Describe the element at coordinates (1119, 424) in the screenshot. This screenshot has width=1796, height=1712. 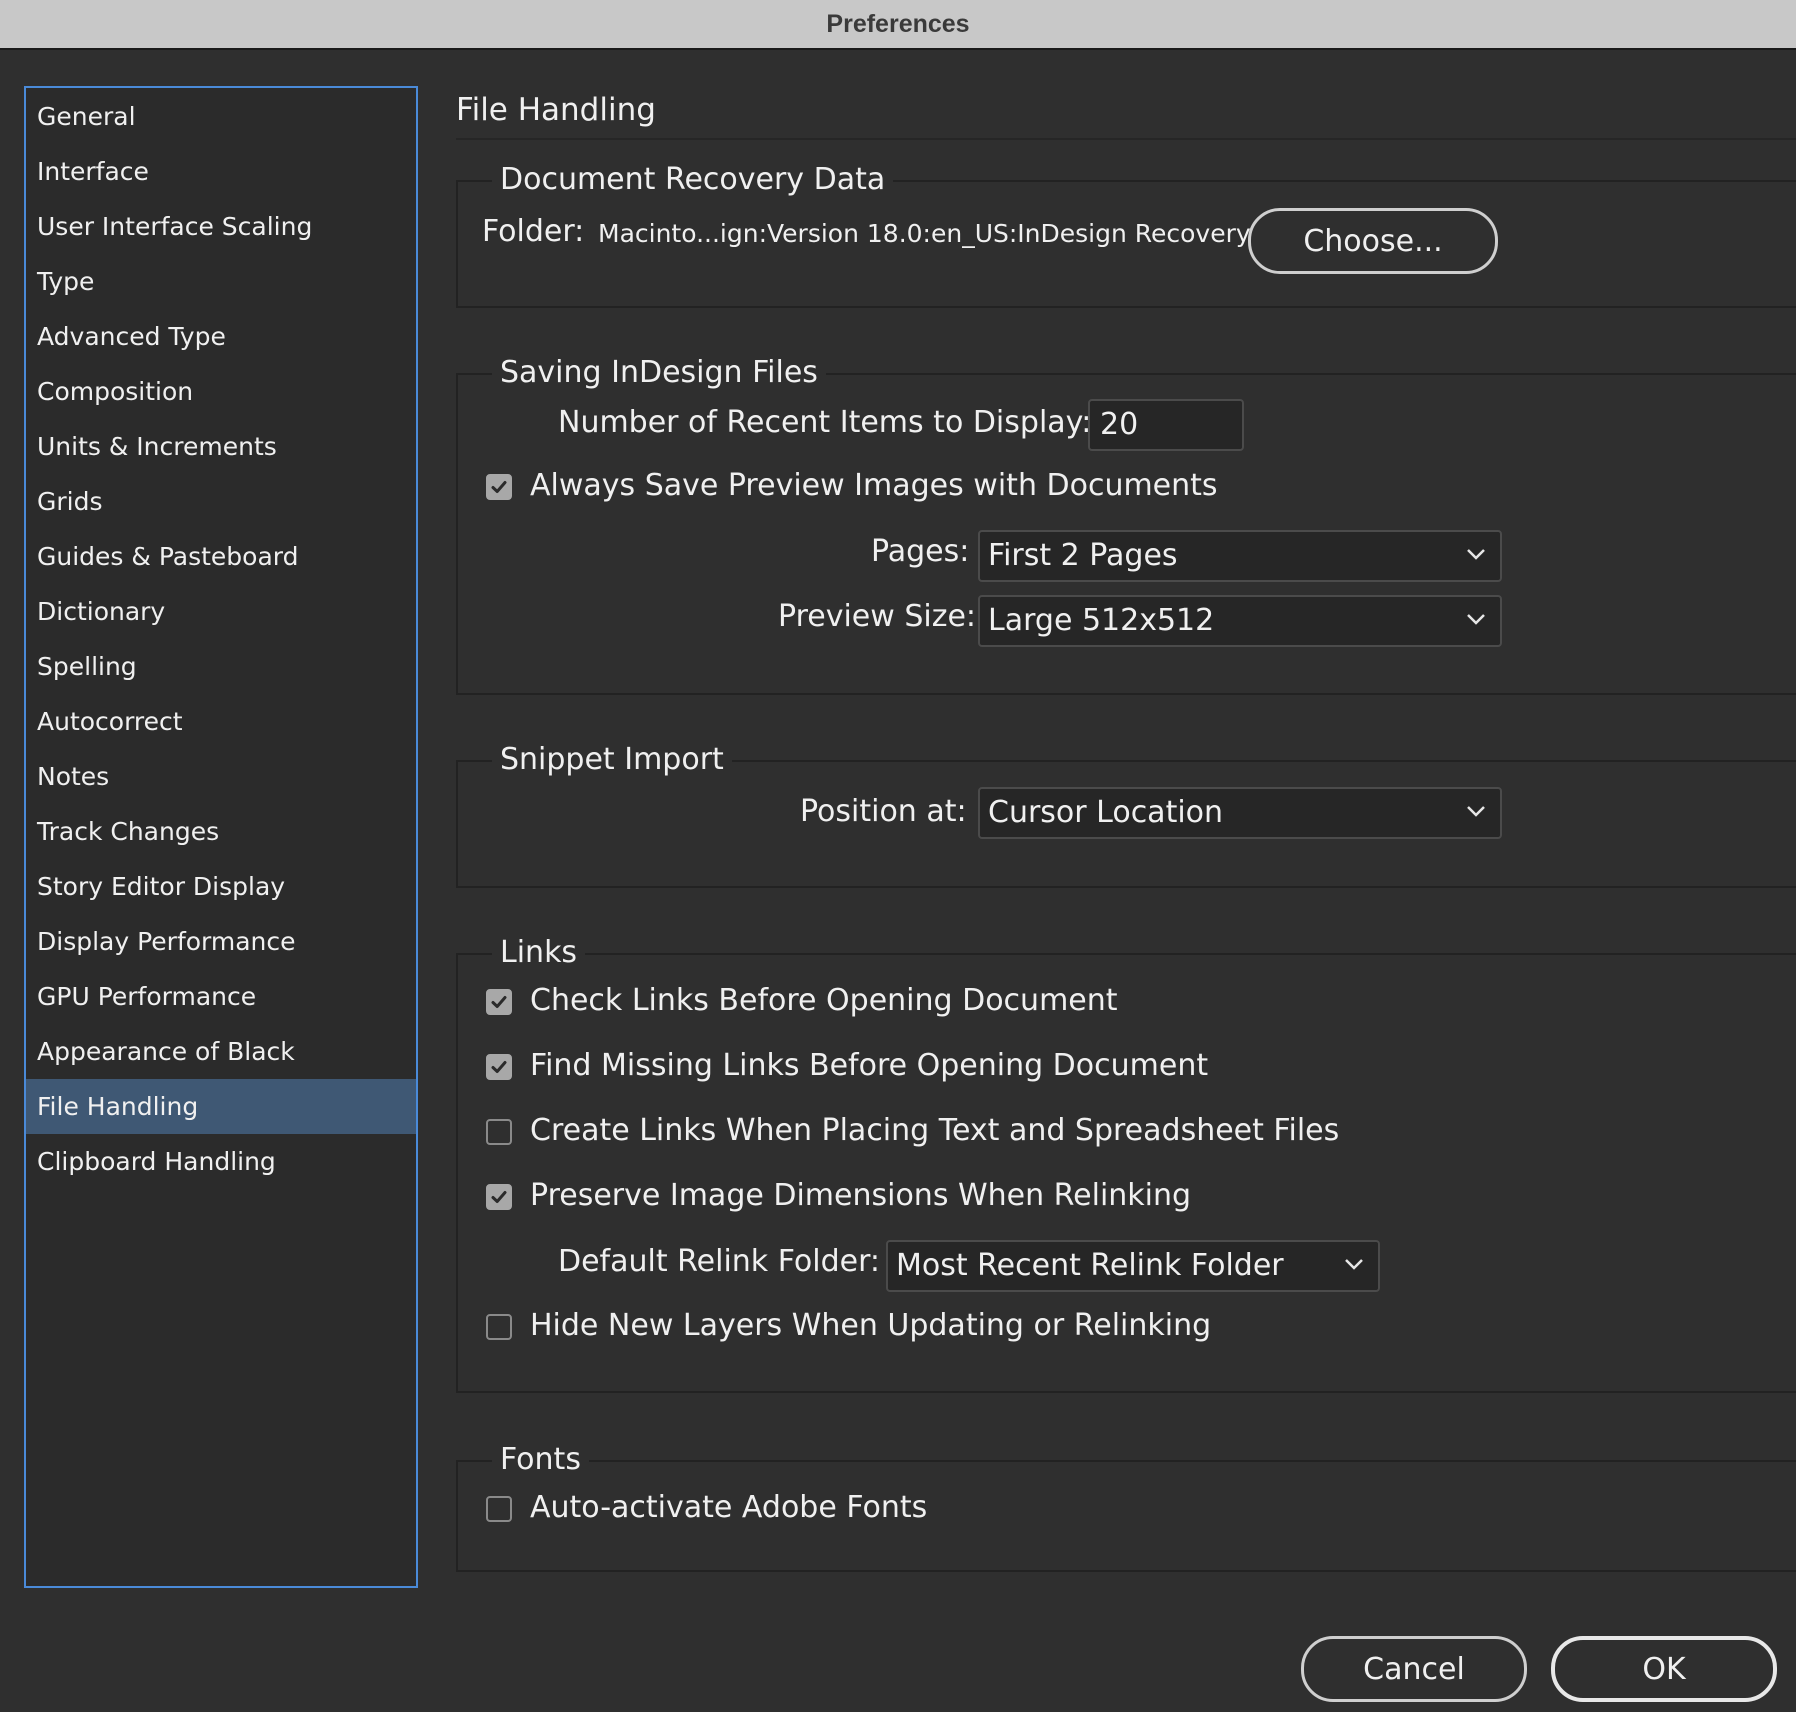
I see `recent-items-value: 20` at that location.